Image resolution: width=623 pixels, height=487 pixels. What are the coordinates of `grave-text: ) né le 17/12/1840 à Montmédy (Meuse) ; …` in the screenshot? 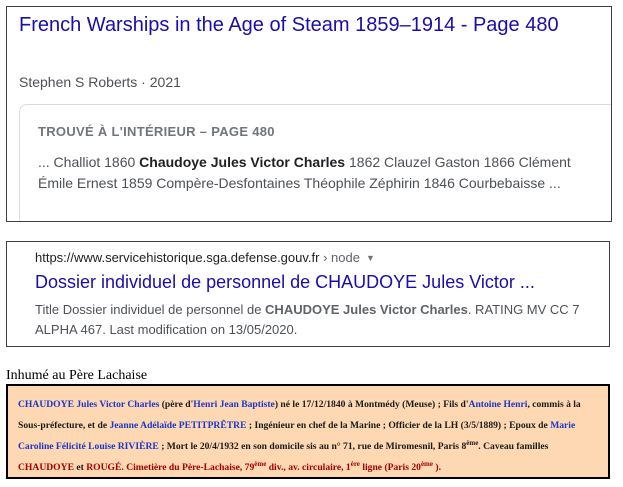 It's located at (371, 404).